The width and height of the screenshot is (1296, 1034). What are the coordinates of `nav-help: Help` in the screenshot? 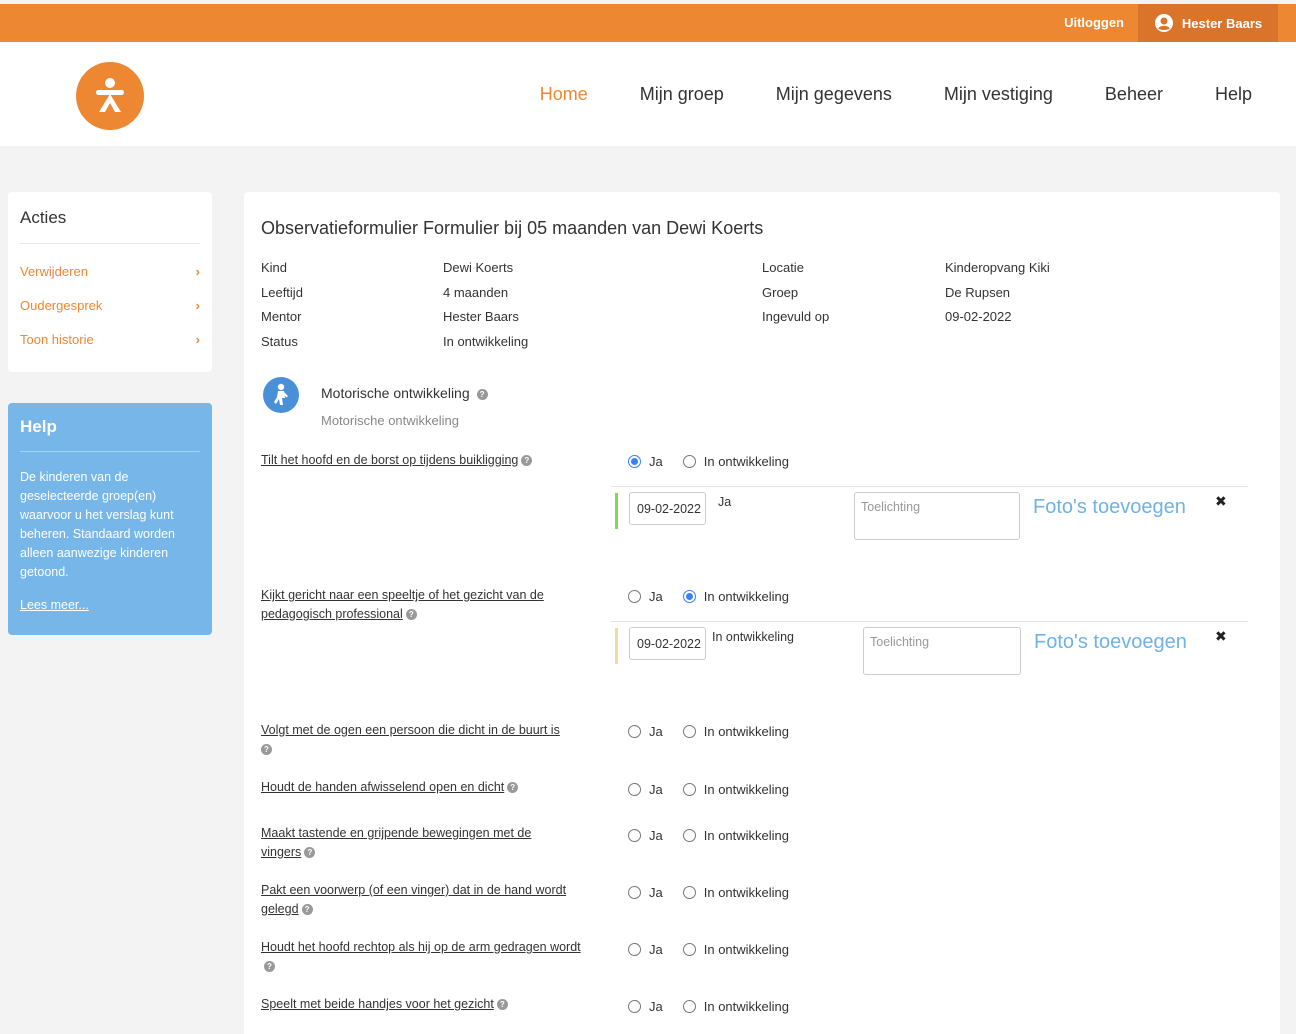 It's located at (1233, 94).